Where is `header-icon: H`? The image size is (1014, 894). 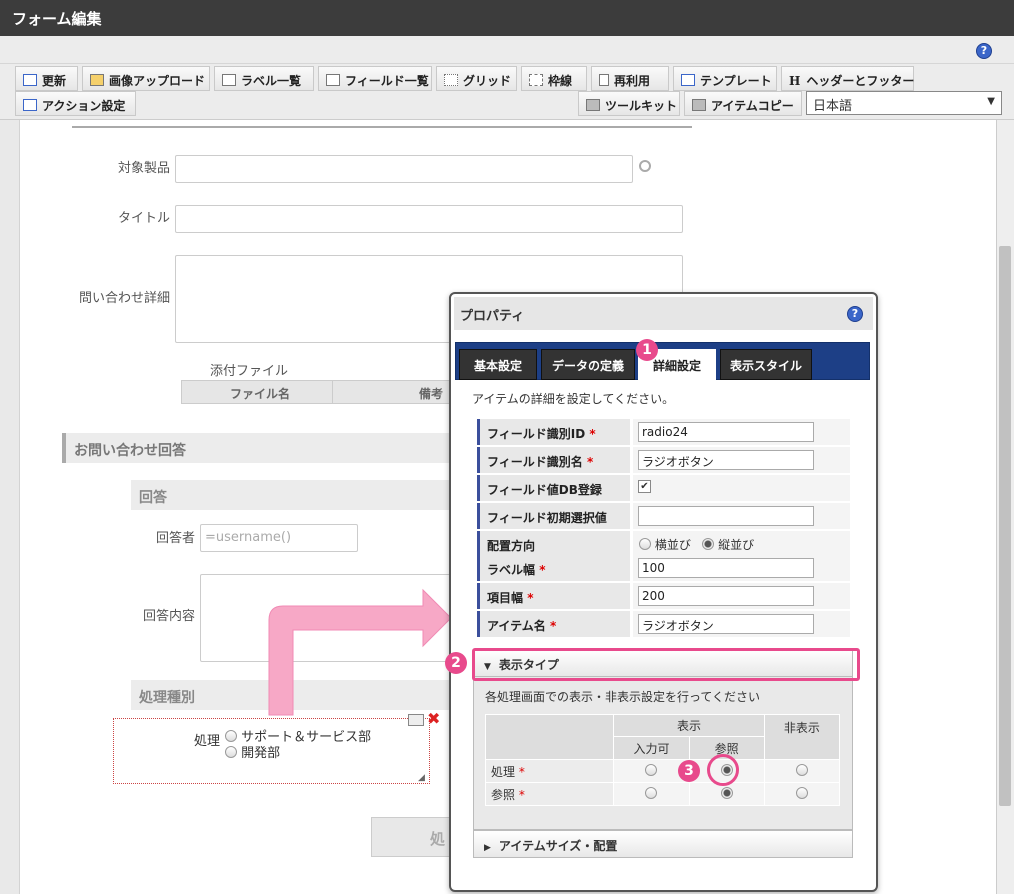 header-icon: H is located at coordinates (795, 81).